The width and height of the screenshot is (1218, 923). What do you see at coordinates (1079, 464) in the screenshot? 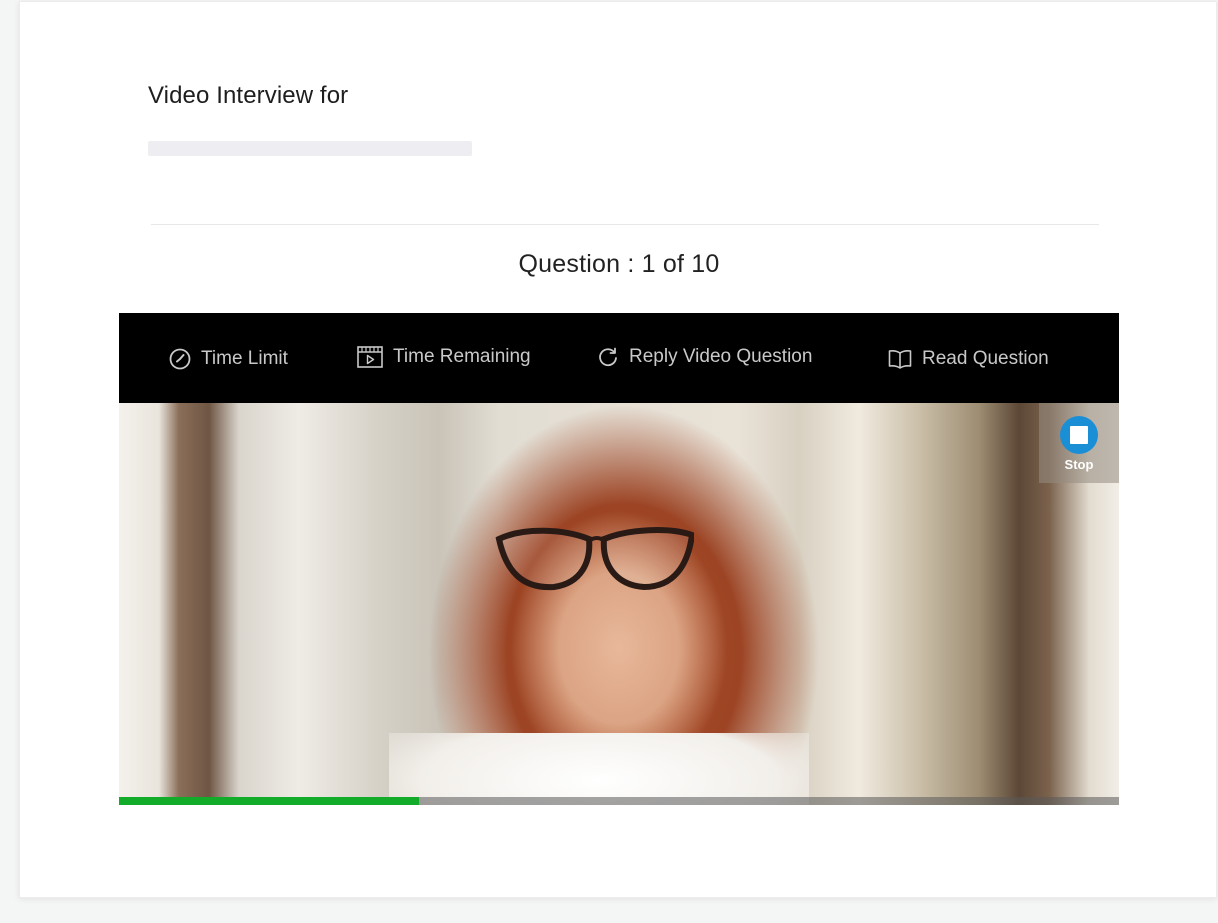
I see `stop-label: Stop` at bounding box center [1079, 464].